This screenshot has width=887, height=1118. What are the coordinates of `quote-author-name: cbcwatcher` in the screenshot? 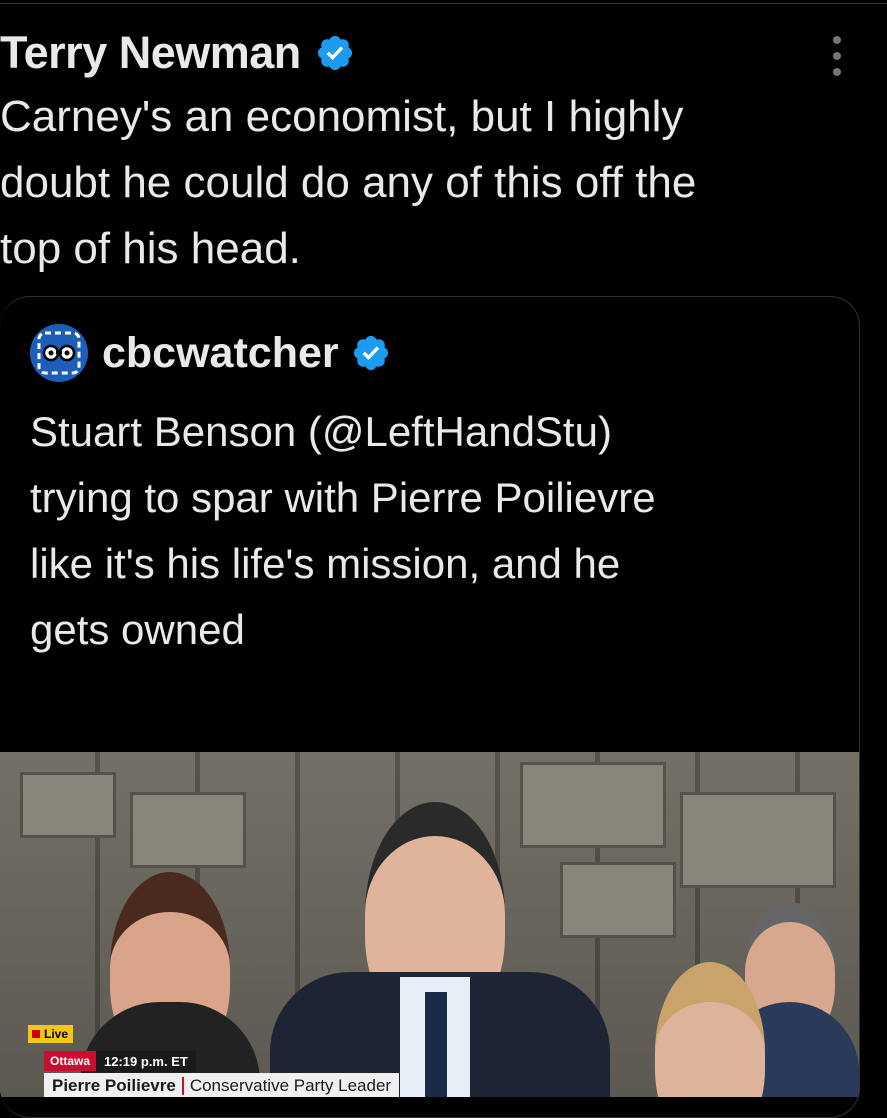 It's located at (220, 353).